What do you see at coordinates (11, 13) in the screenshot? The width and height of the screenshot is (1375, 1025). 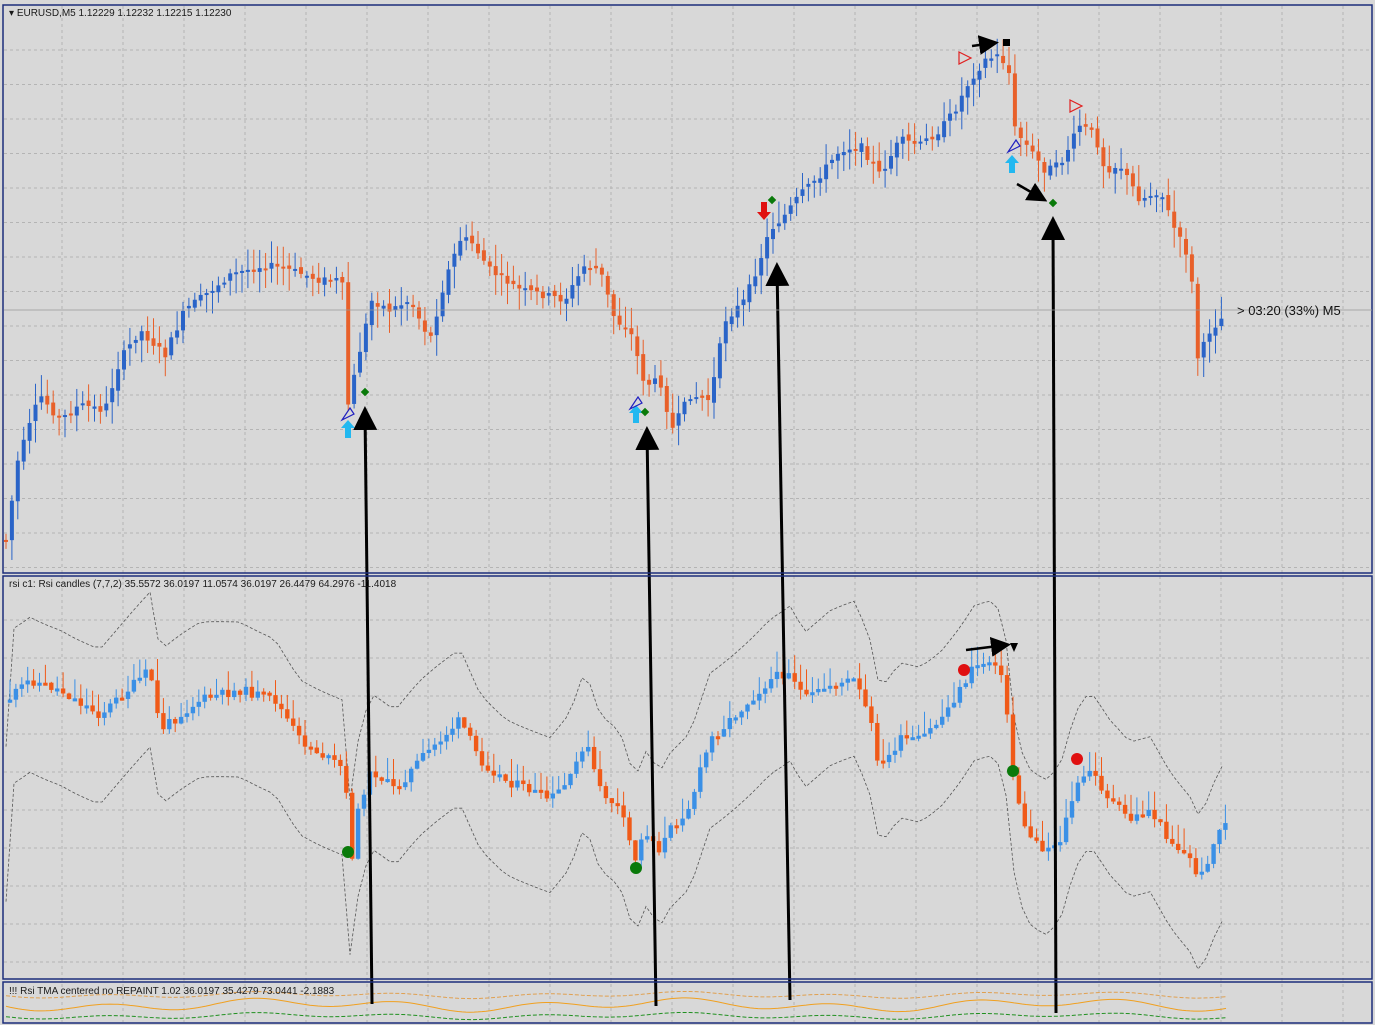 I see `collapse-triangle-icon: ▾` at bounding box center [11, 13].